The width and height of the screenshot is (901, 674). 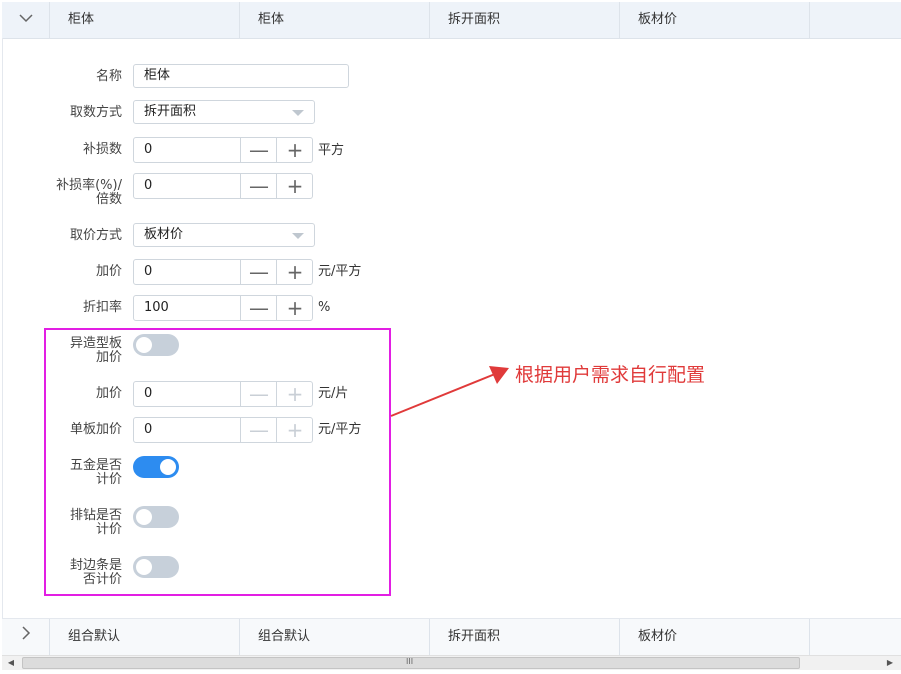 I want to click on name-input: 柜体, so click(x=241, y=76).